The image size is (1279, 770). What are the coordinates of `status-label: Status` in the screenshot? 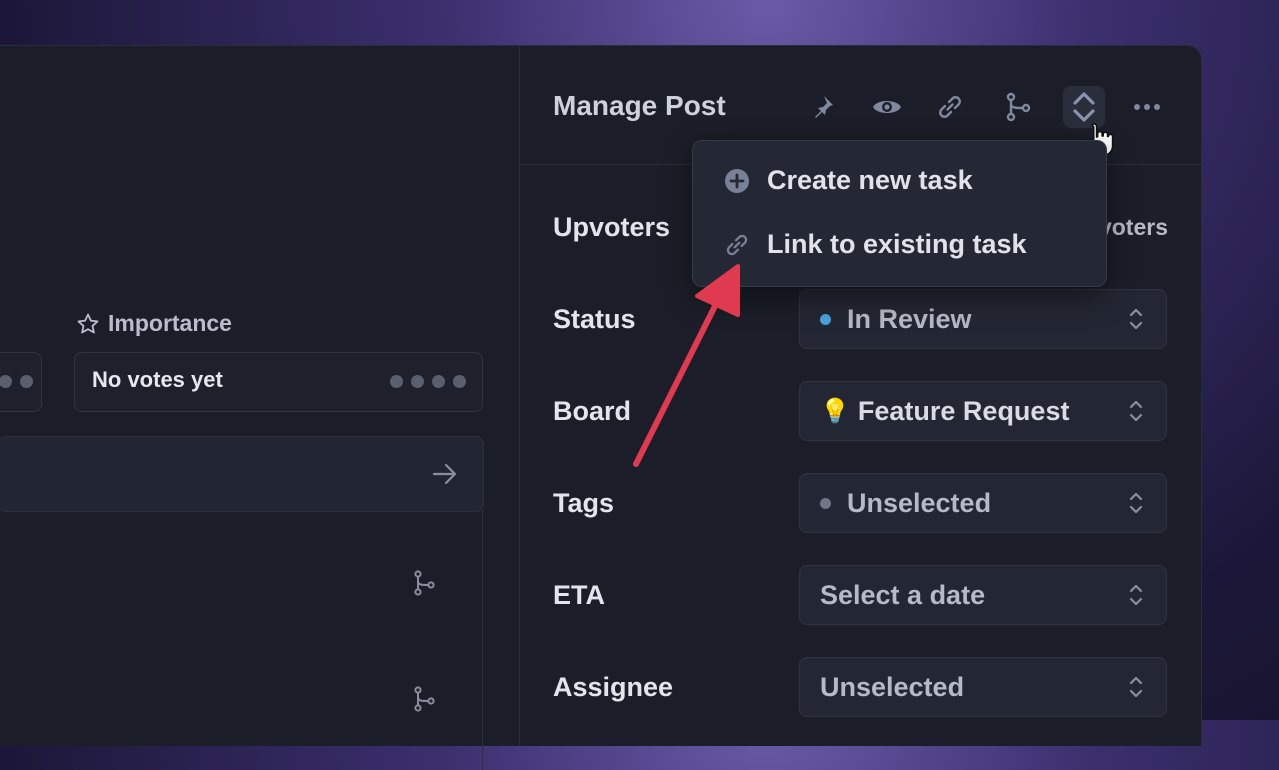 It's located at (594, 319).